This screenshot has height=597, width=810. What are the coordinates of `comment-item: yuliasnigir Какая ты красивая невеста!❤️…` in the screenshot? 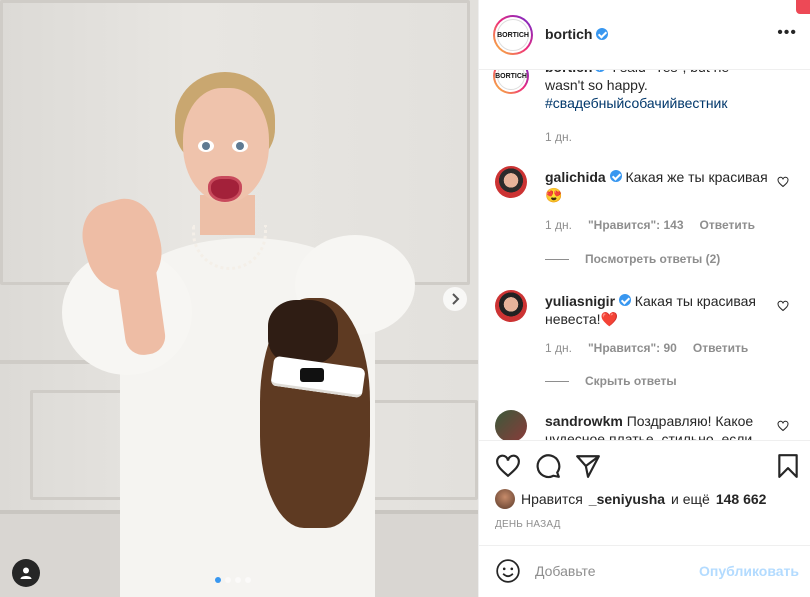 It's located at (644, 345).